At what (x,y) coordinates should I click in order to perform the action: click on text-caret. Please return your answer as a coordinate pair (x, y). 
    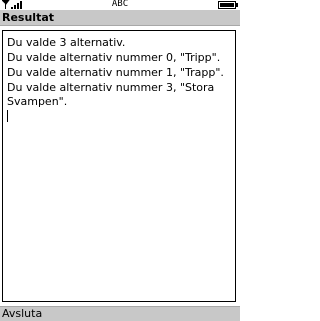
    Looking at the image, I should click on (7, 116).